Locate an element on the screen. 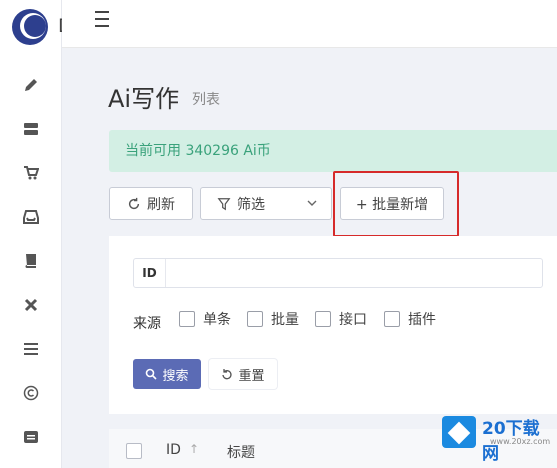 The image size is (557, 468). page-subtitle: 列表 is located at coordinates (206, 100).